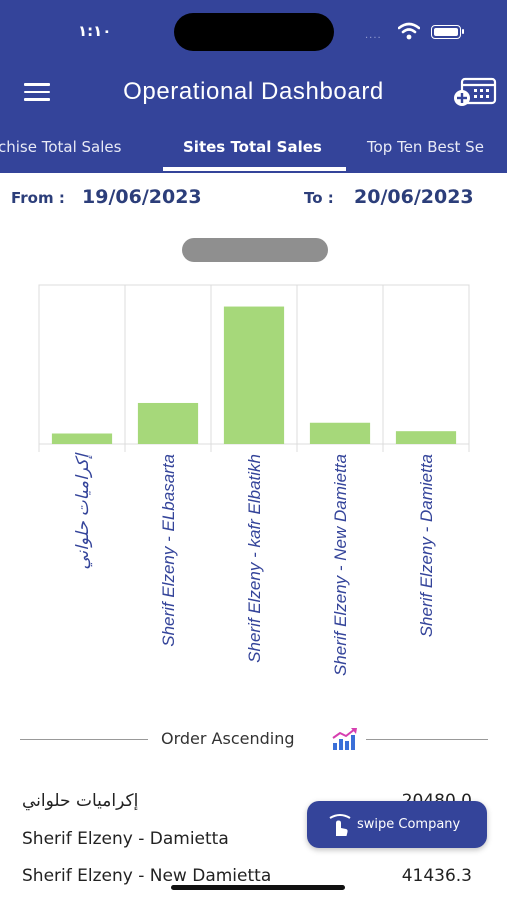  What do you see at coordinates (252, 147) in the screenshot?
I see `tab-sites-total-sales: Sites Total Sales` at bounding box center [252, 147].